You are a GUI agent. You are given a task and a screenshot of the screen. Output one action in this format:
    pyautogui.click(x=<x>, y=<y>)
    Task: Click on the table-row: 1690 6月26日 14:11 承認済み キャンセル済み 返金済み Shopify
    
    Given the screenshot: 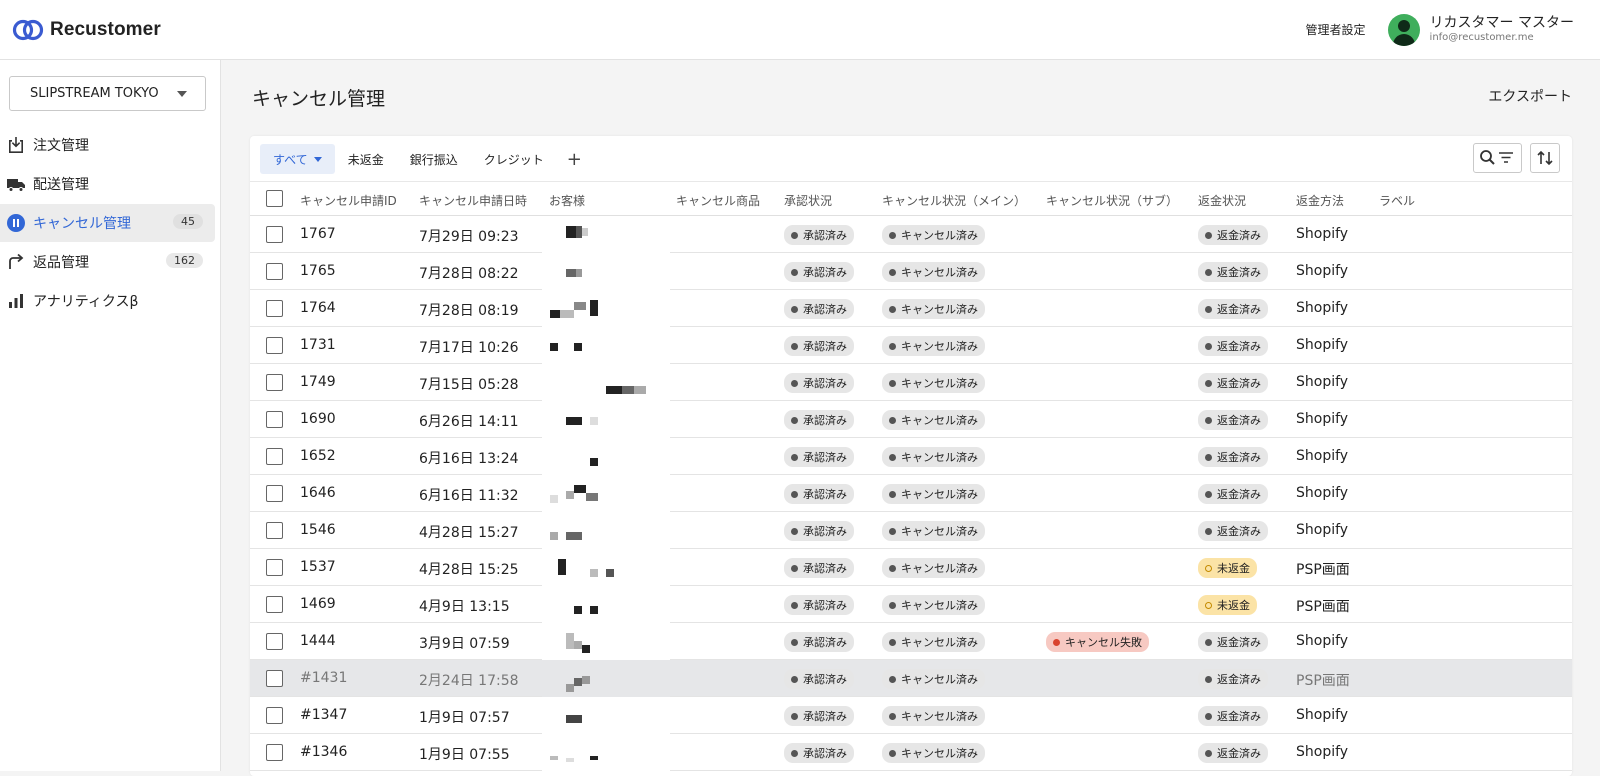 What is the action you would take?
    pyautogui.click(x=911, y=419)
    